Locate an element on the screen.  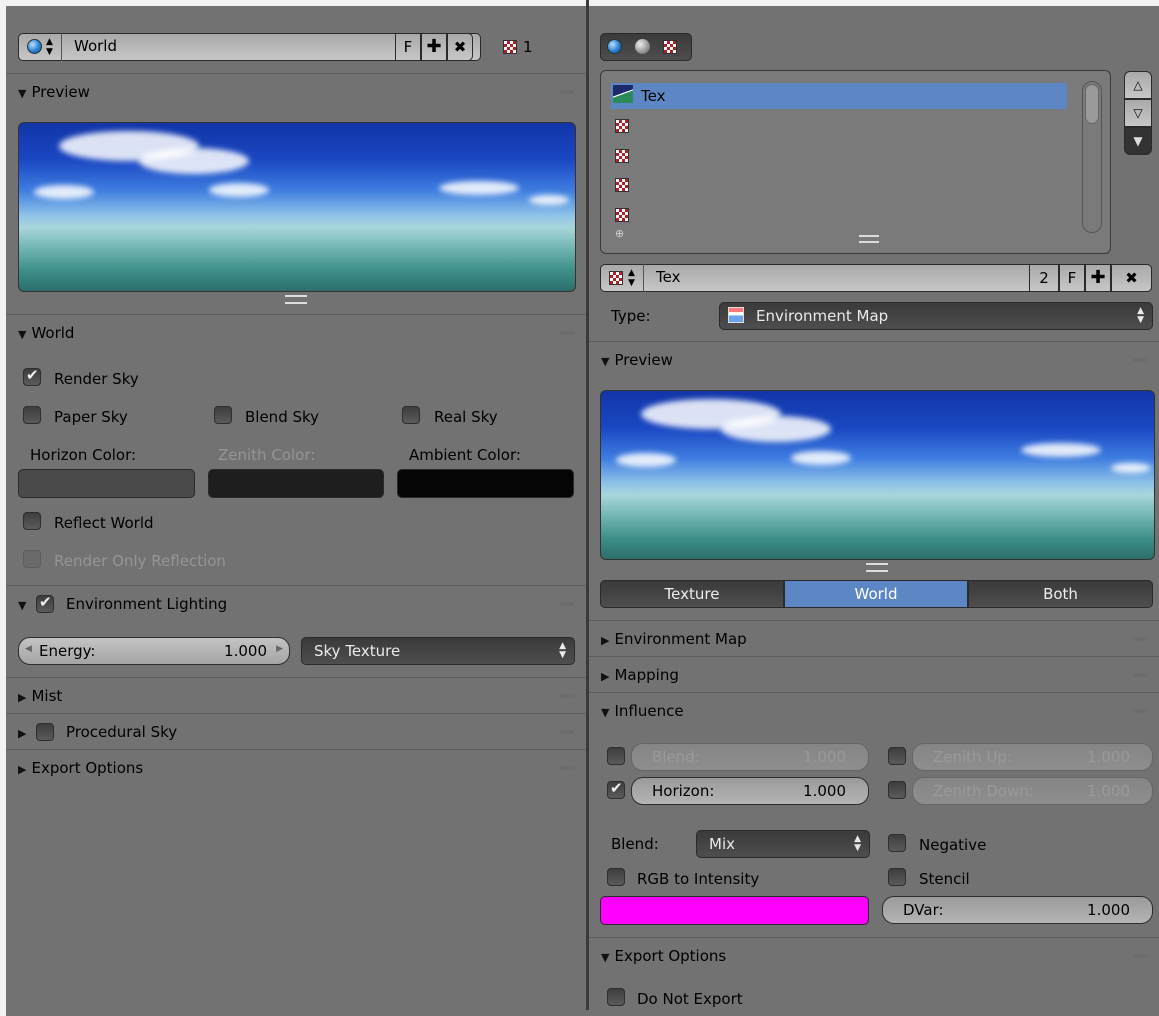
zenith-up-field: Zenith Up: 1.000 is located at coordinates (1032, 757).